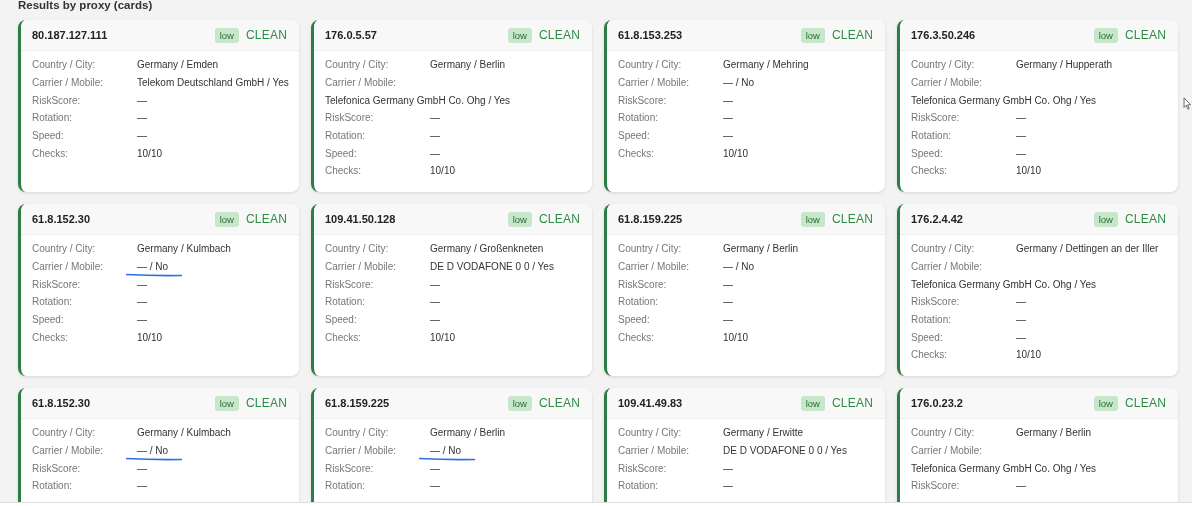  I want to click on proxy-ip: 61.8.159.225, so click(651, 219).